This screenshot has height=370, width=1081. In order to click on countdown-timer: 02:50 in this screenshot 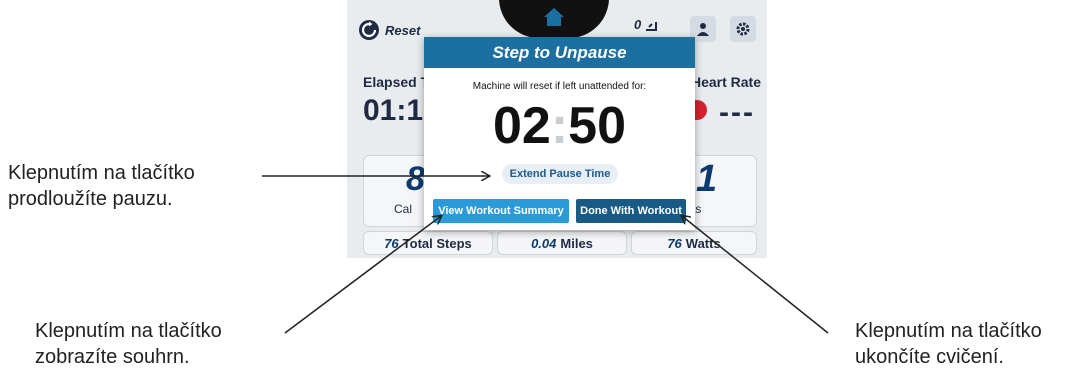, I will do `click(559, 126)`.